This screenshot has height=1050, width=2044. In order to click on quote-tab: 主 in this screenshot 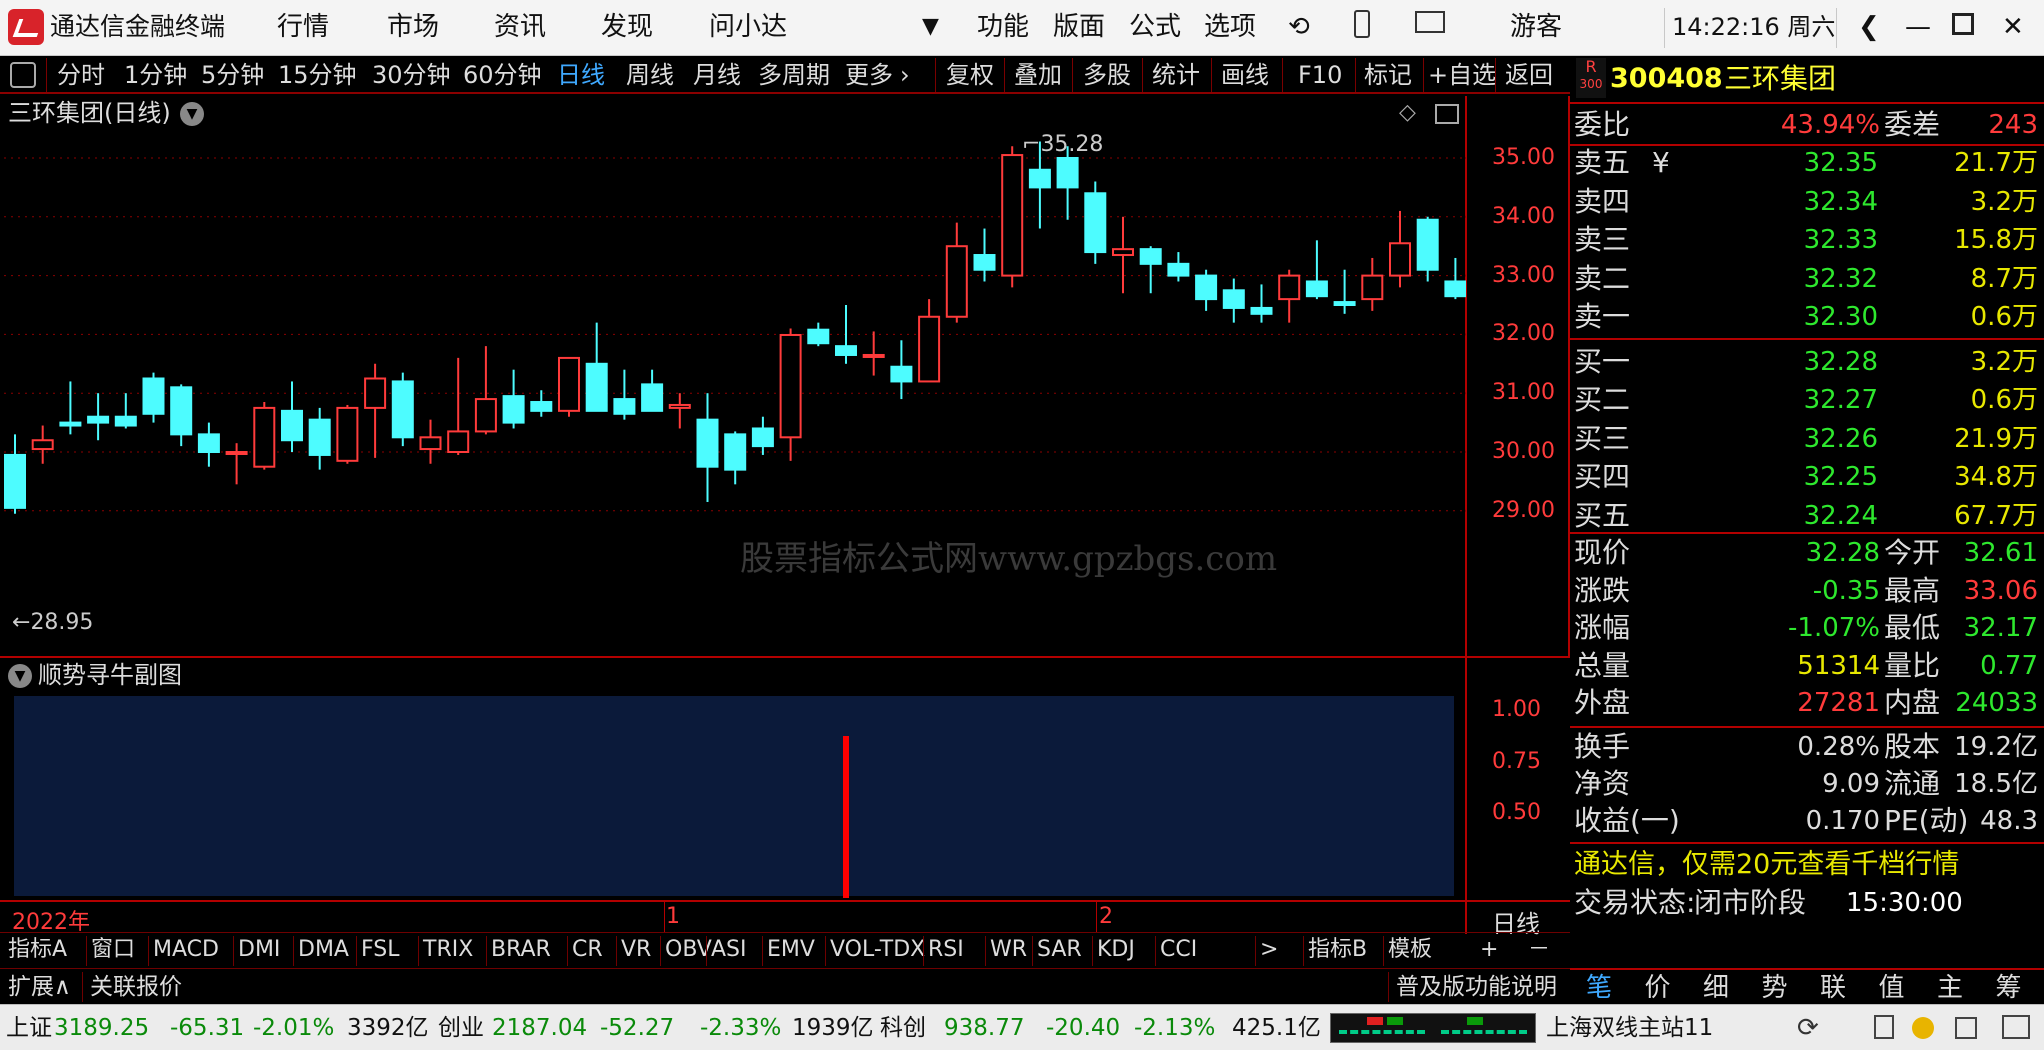, I will do `click(1950, 988)`.